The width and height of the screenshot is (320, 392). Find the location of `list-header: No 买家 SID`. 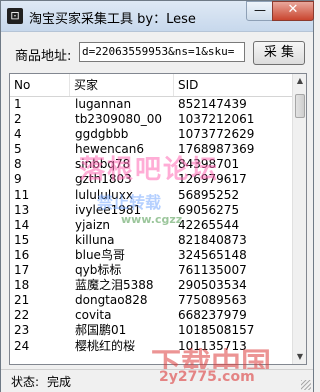

list-header: No 买家 SID is located at coordinates (151, 85).